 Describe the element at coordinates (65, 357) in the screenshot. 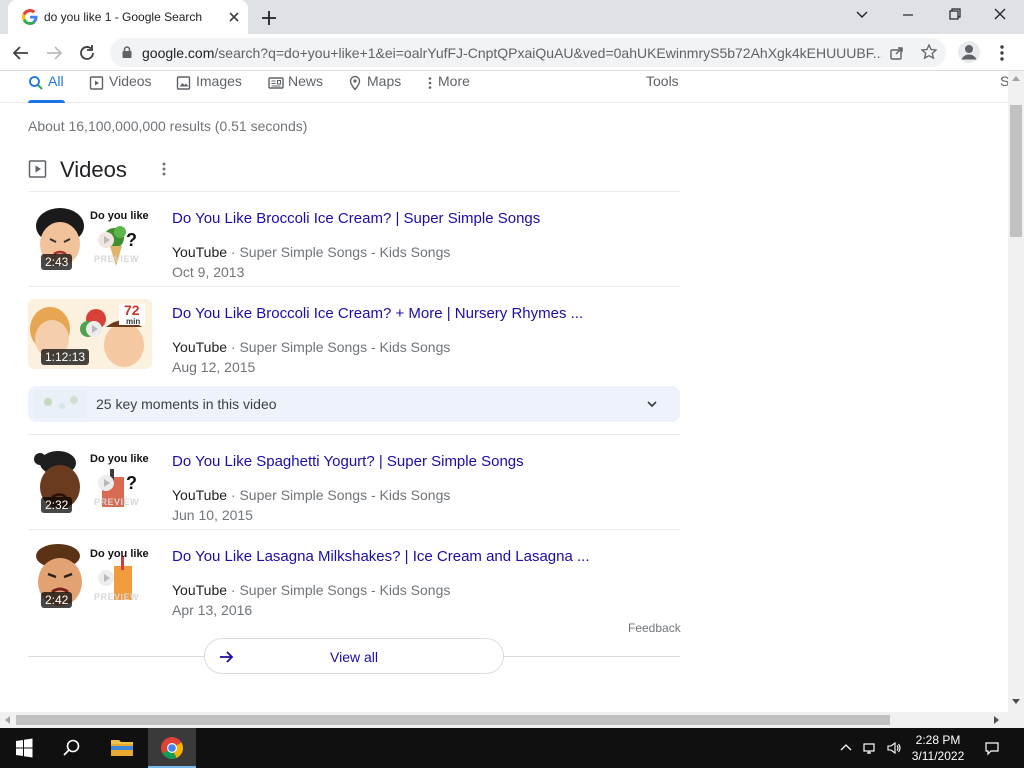

I see `video-duration: 1:12:13` at that location.